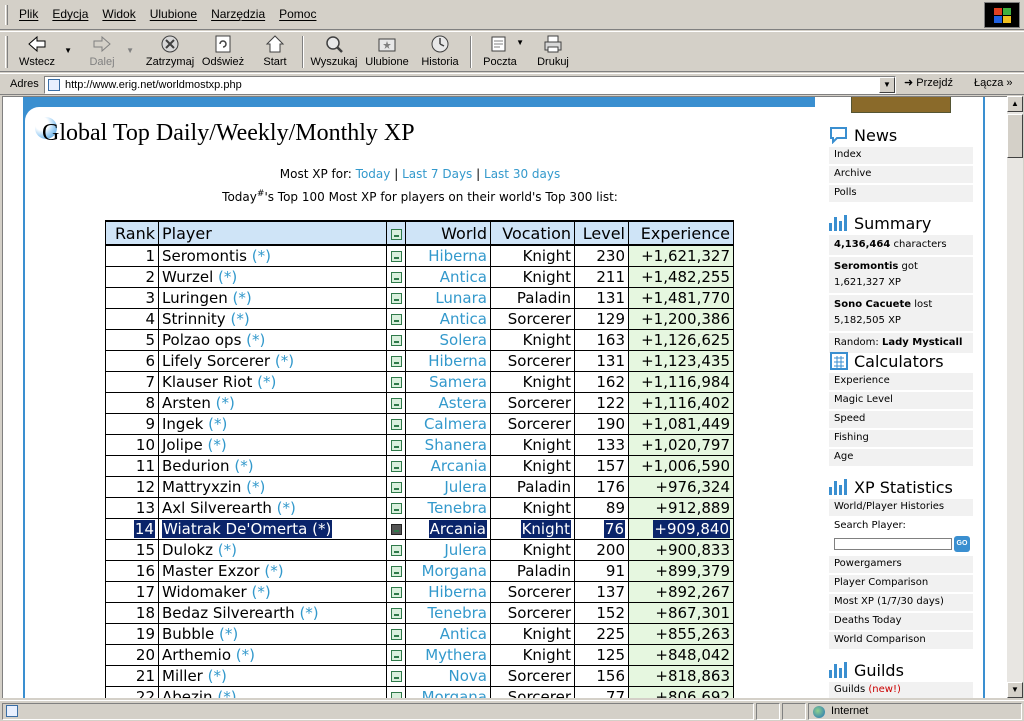 The width and height of the screenshot is (1024, 721). What do you see at coordinates (458, 382) in the screenshot?
I see `world-link: Samera` at bounding box center [458, 382].